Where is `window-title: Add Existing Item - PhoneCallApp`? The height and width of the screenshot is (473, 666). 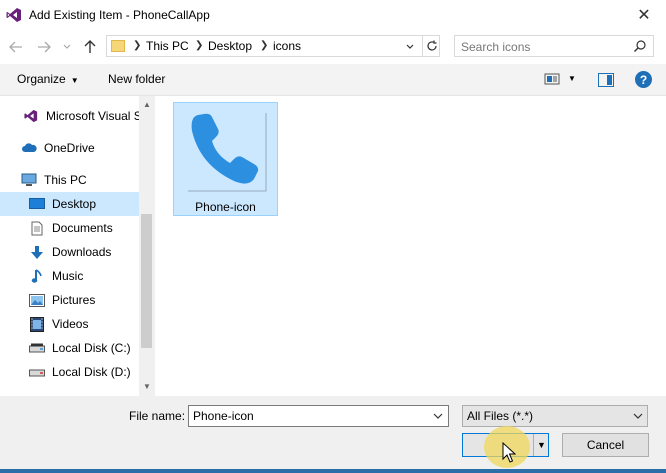
window-title: Add Existing Item - PhoneCallApp is located at coordinates (119, 15).